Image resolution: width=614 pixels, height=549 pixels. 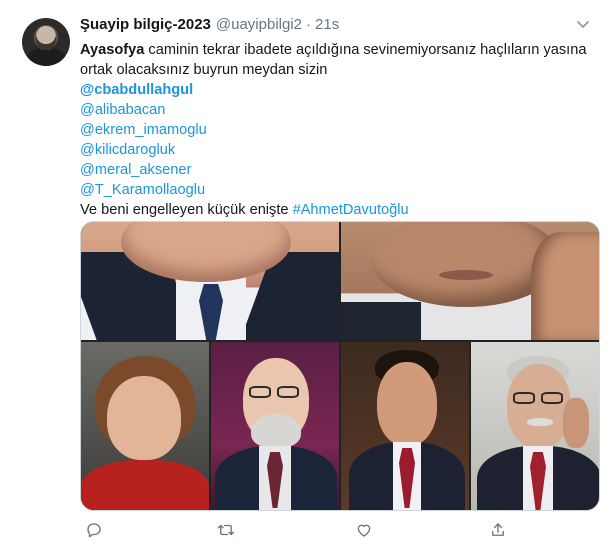 I want to click on timestamp: 21s, so click(x=327, y=24).